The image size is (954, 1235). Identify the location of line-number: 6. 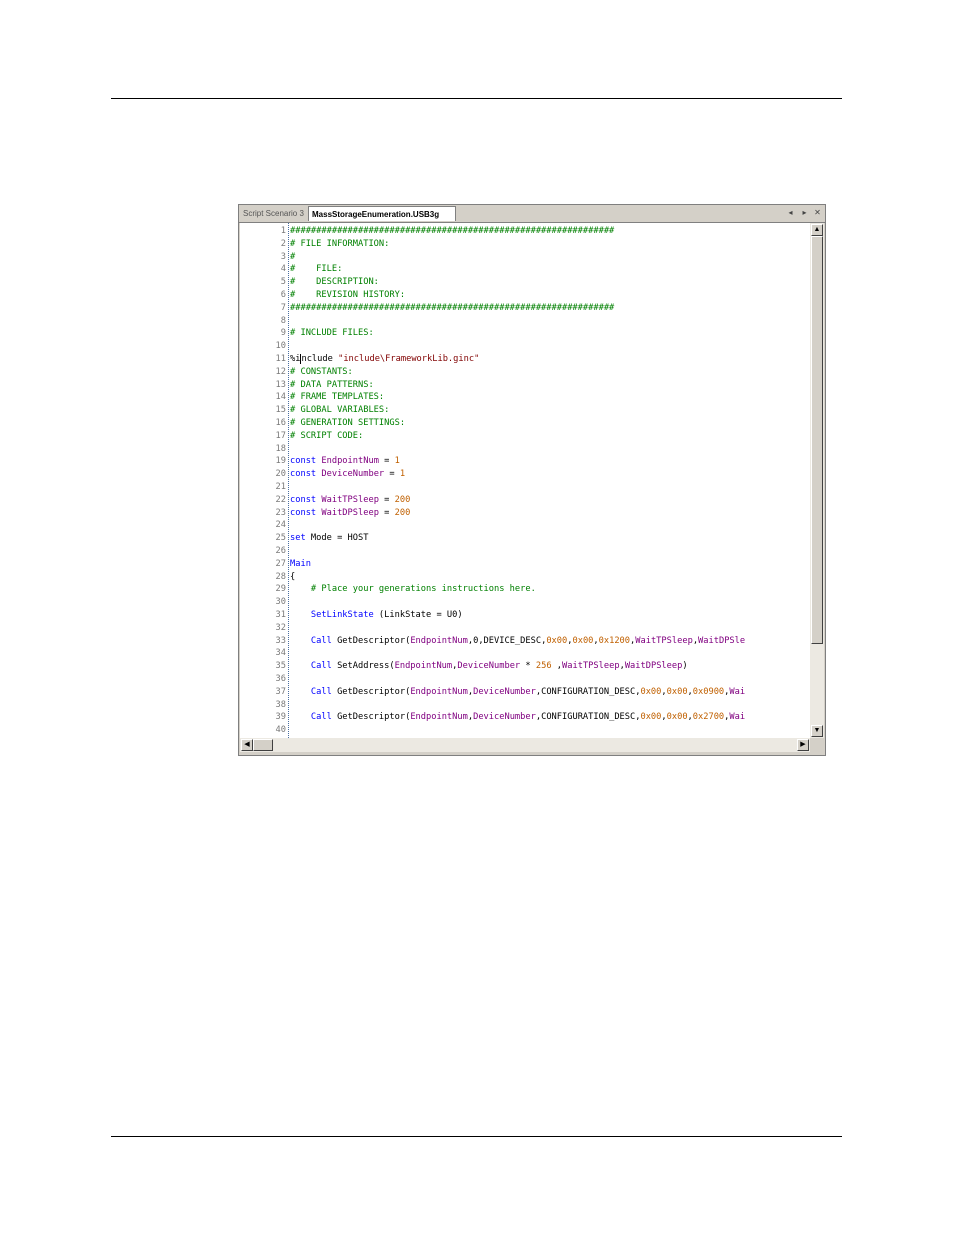
(283, 295).